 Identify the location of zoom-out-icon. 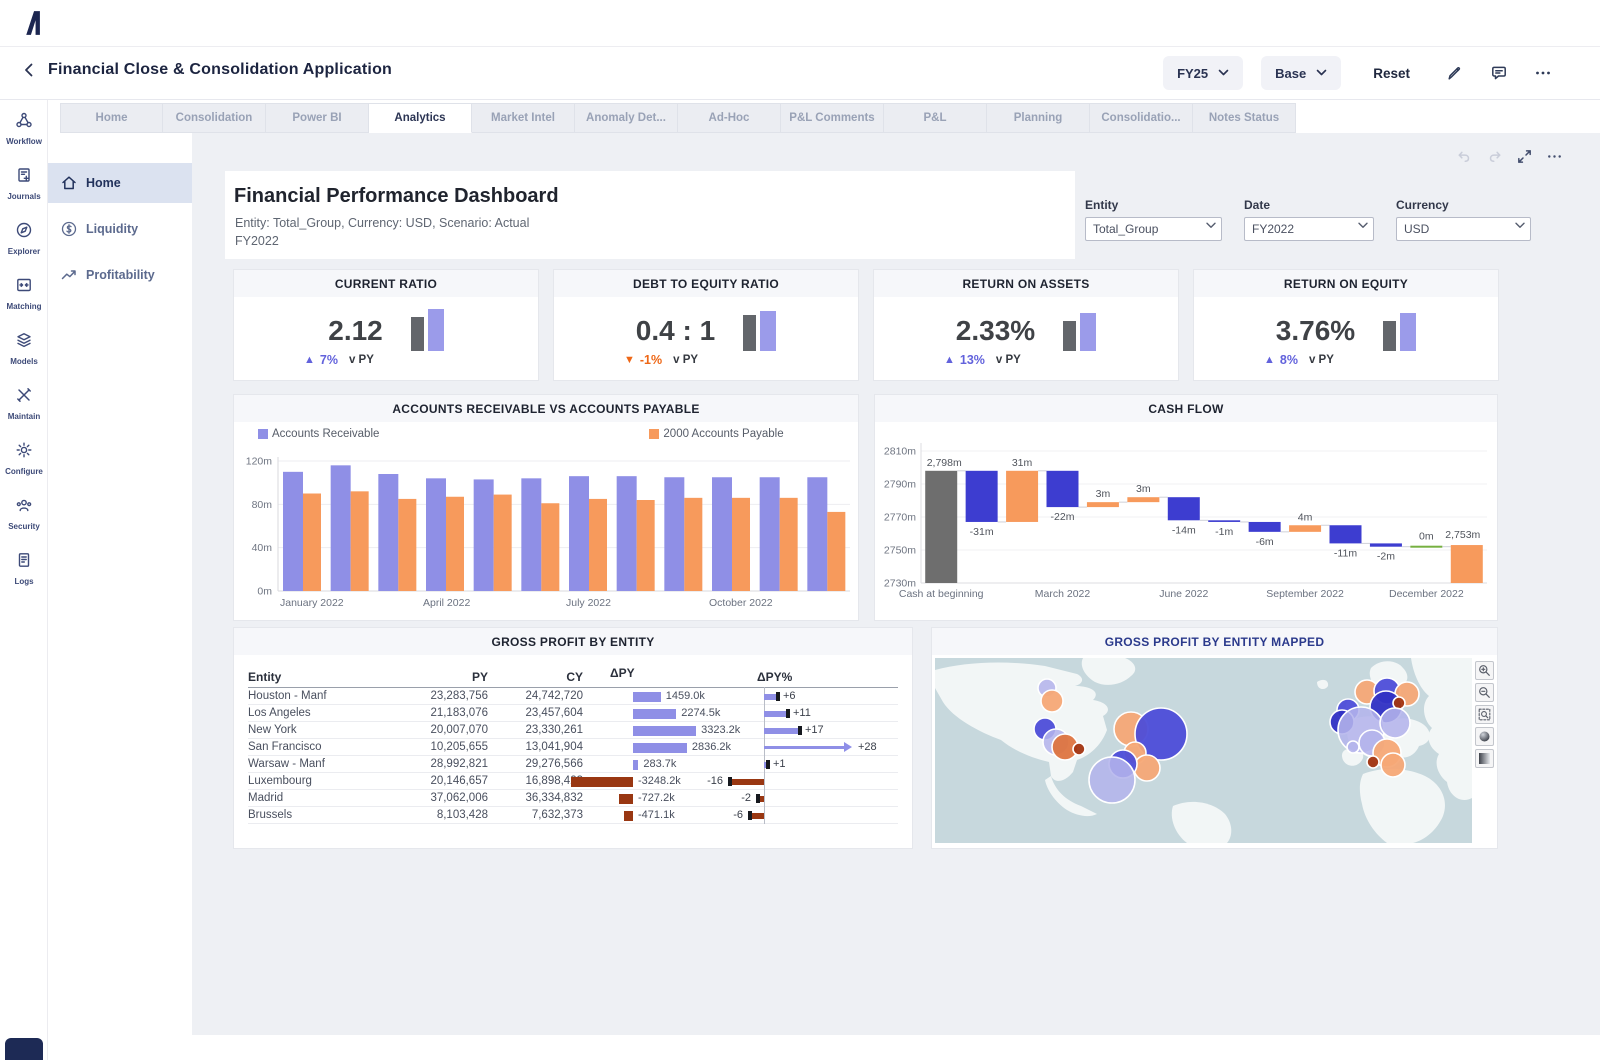
(1484, 692).